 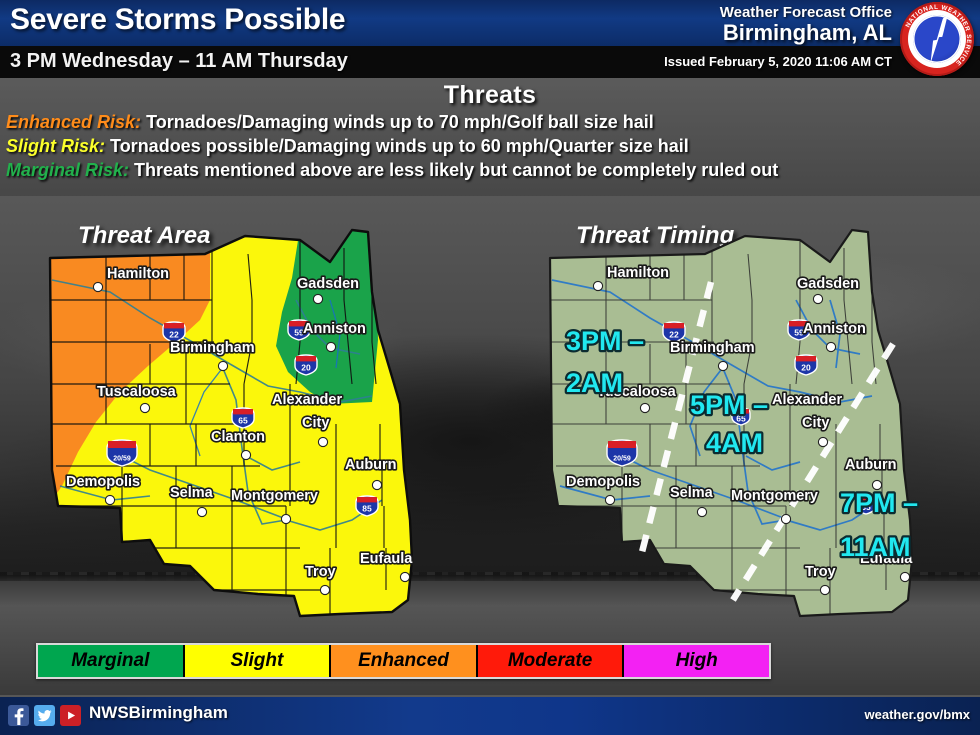 What do you see at coordinates (834, 329) in the screenshot?
I see `city-label: Anniston` at bounding box center [834, 329].